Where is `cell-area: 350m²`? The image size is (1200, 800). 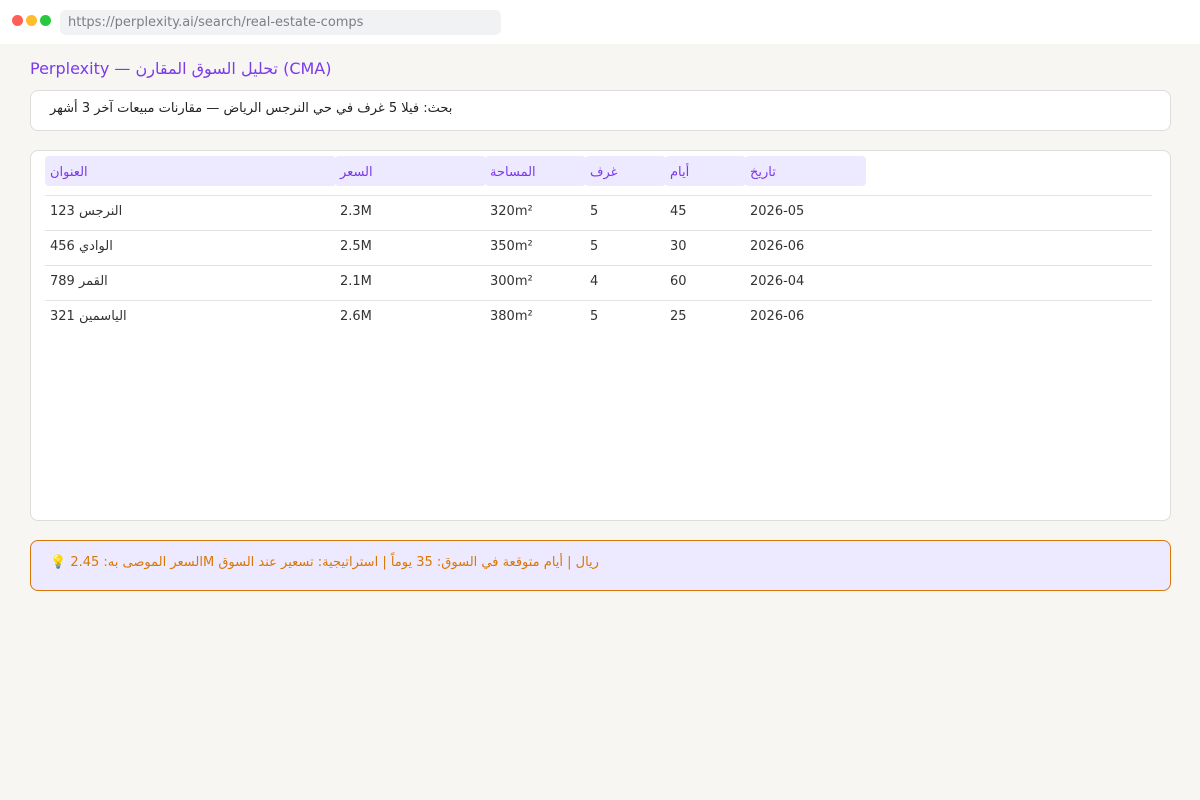
cell-area: 350m² is located at coordinates (511, 246).